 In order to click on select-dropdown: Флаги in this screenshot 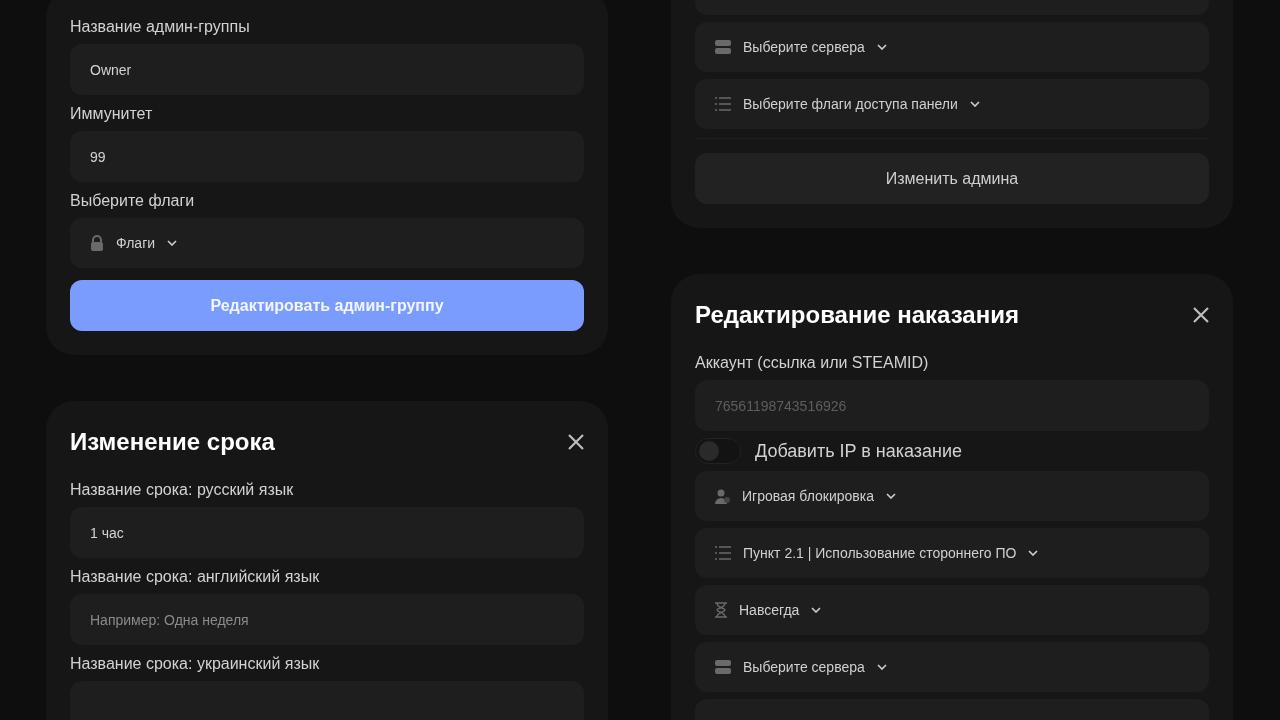, I will do `click(327, 243)`.